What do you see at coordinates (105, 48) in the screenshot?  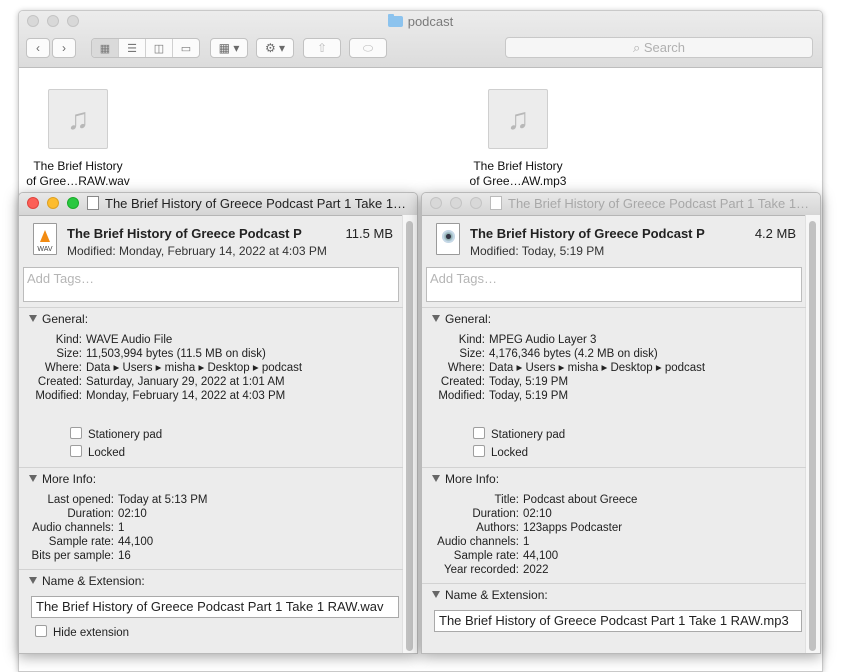 I see `icon-view-icon: ▦` at bounding box center [105, 48].